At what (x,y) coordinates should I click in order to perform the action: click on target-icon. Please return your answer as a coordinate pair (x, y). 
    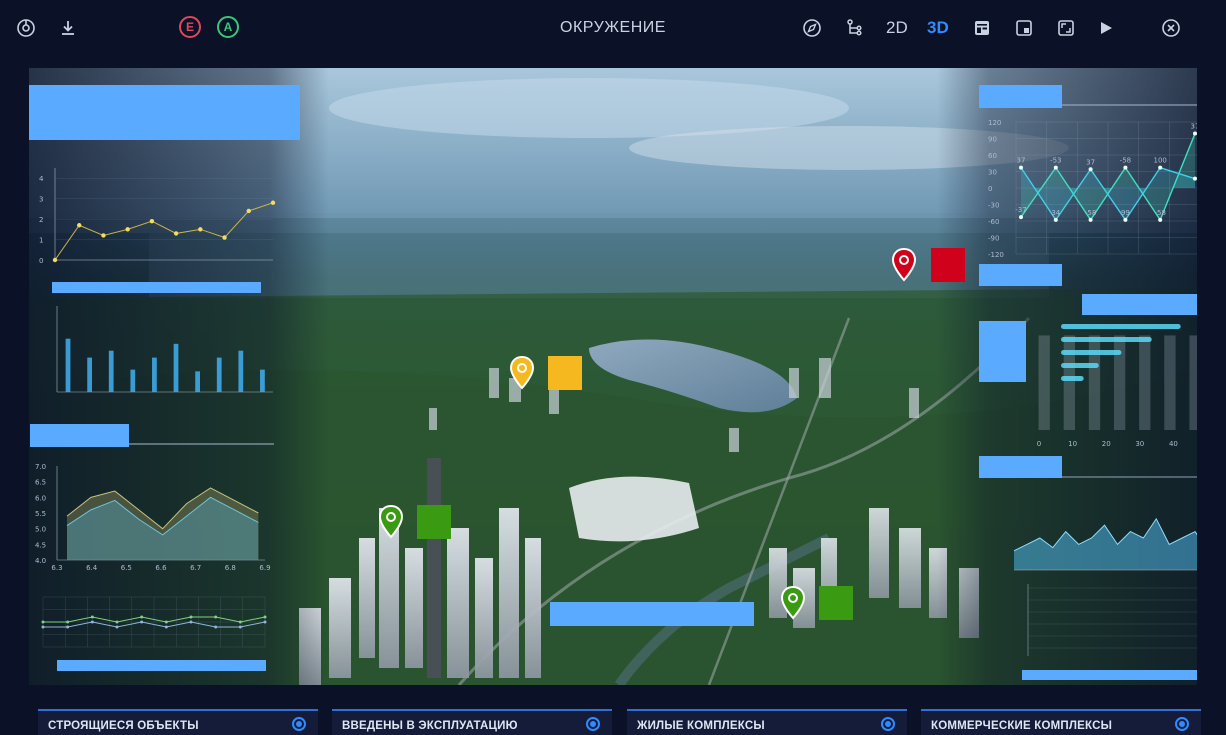
    Looking at the image, I should click on (26, 28).